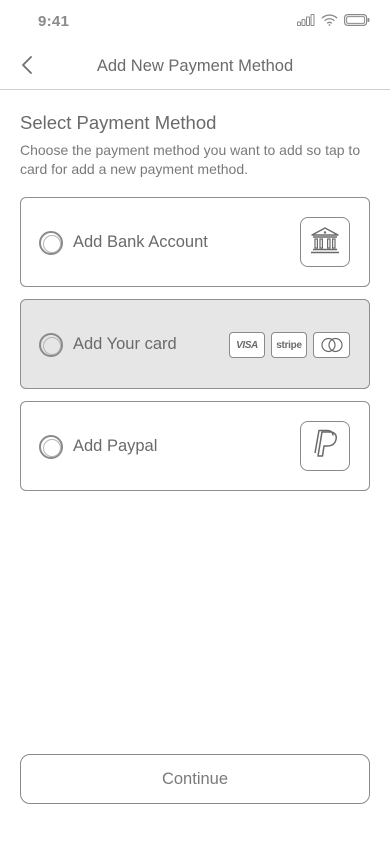 Image resolution: width=390 pixels, height=844 pixels. I want to click on option-bank-account: Add Bank Account, so click(195, 242).